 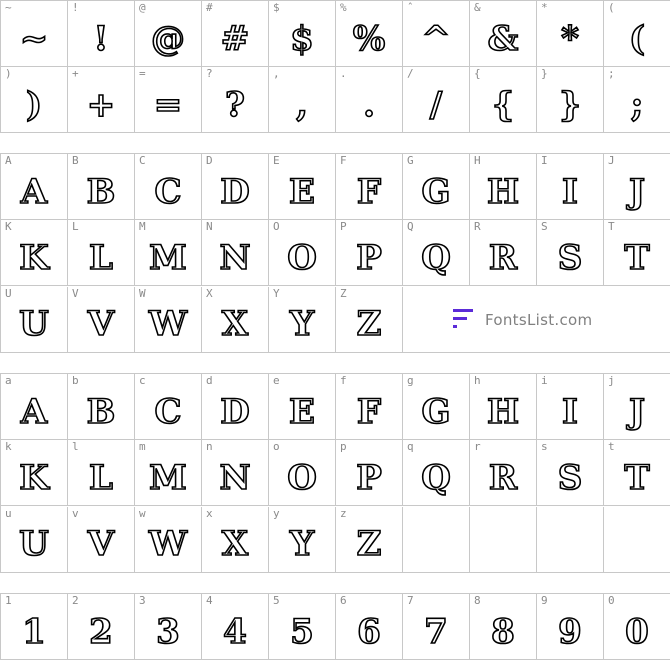 I want to click on glyph-cell: 66, so click(x=369, y=627).